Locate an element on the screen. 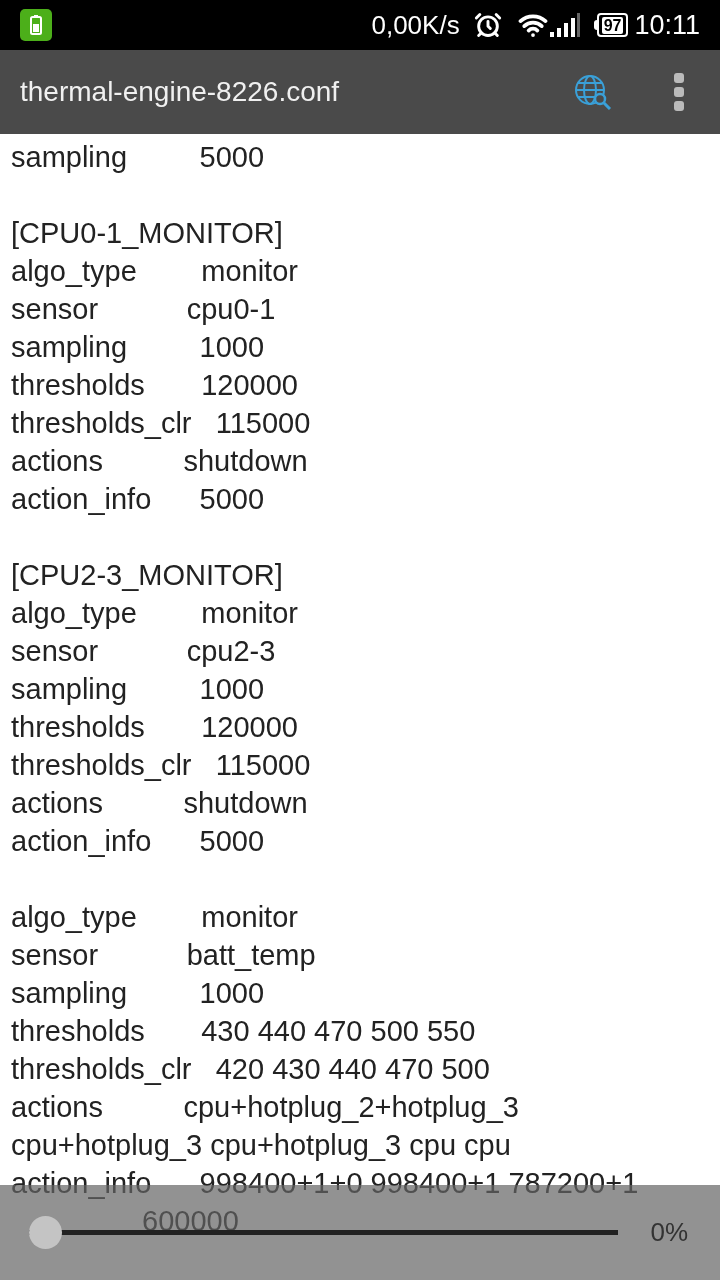 The height and width of the screenshot is (1280, 720). globe-search-icon is located at coordinates (593, 92).